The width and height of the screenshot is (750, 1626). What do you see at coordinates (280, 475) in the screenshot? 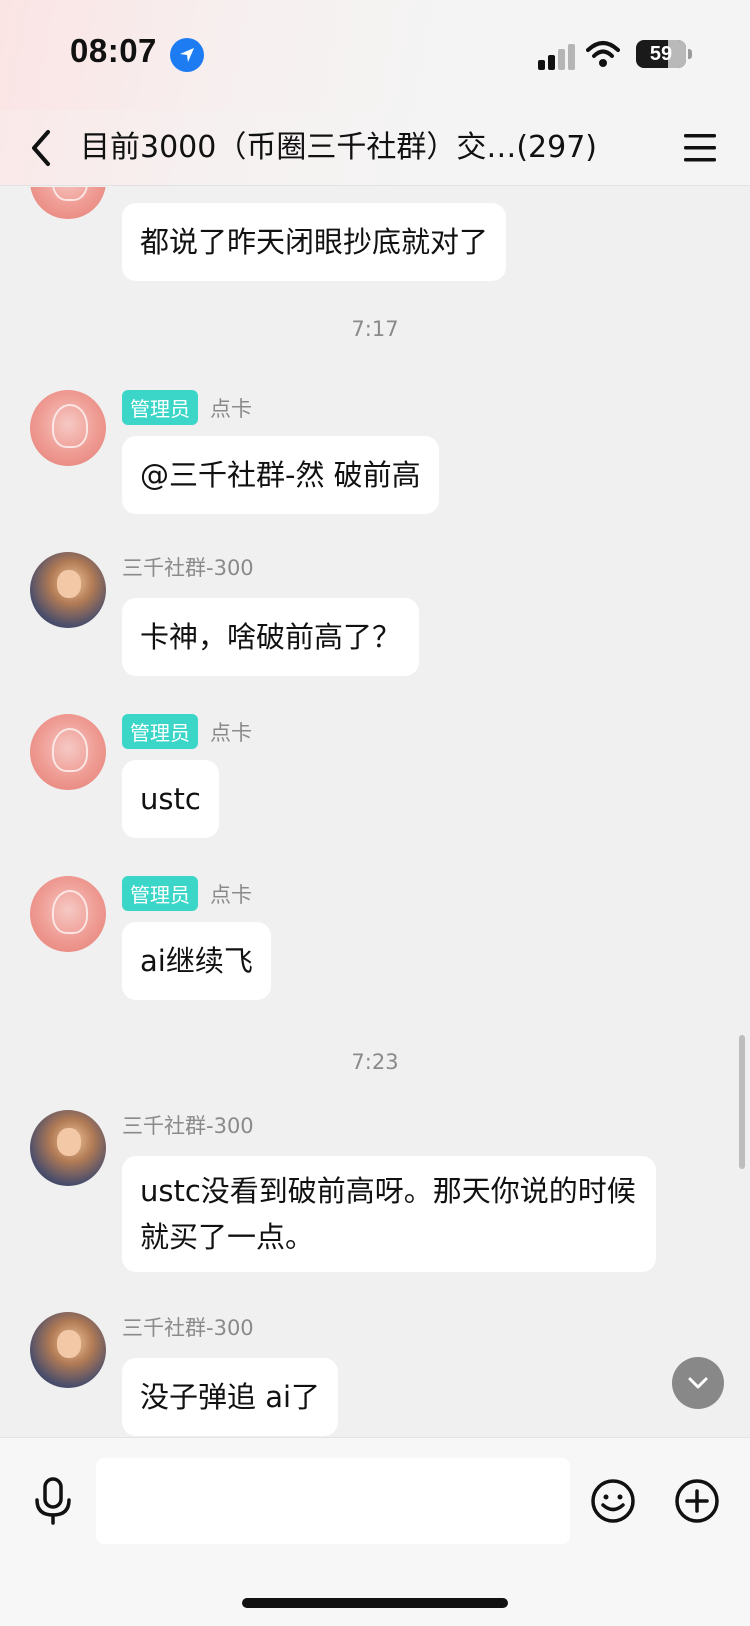
I see `message-bubble: @三千社群-然 破前高` at bounding box center [280, 475].